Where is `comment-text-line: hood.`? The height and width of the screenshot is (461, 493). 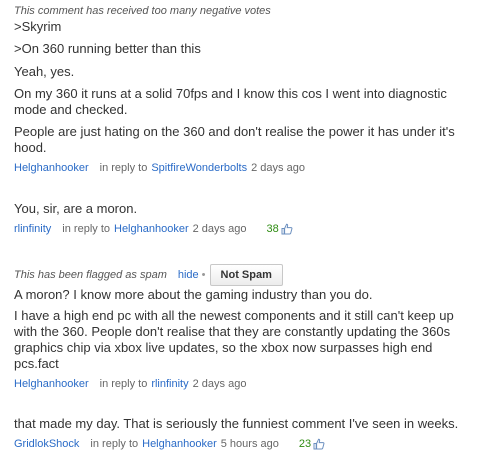
comment-text-line: hood. is located at coordinates (30, 147).